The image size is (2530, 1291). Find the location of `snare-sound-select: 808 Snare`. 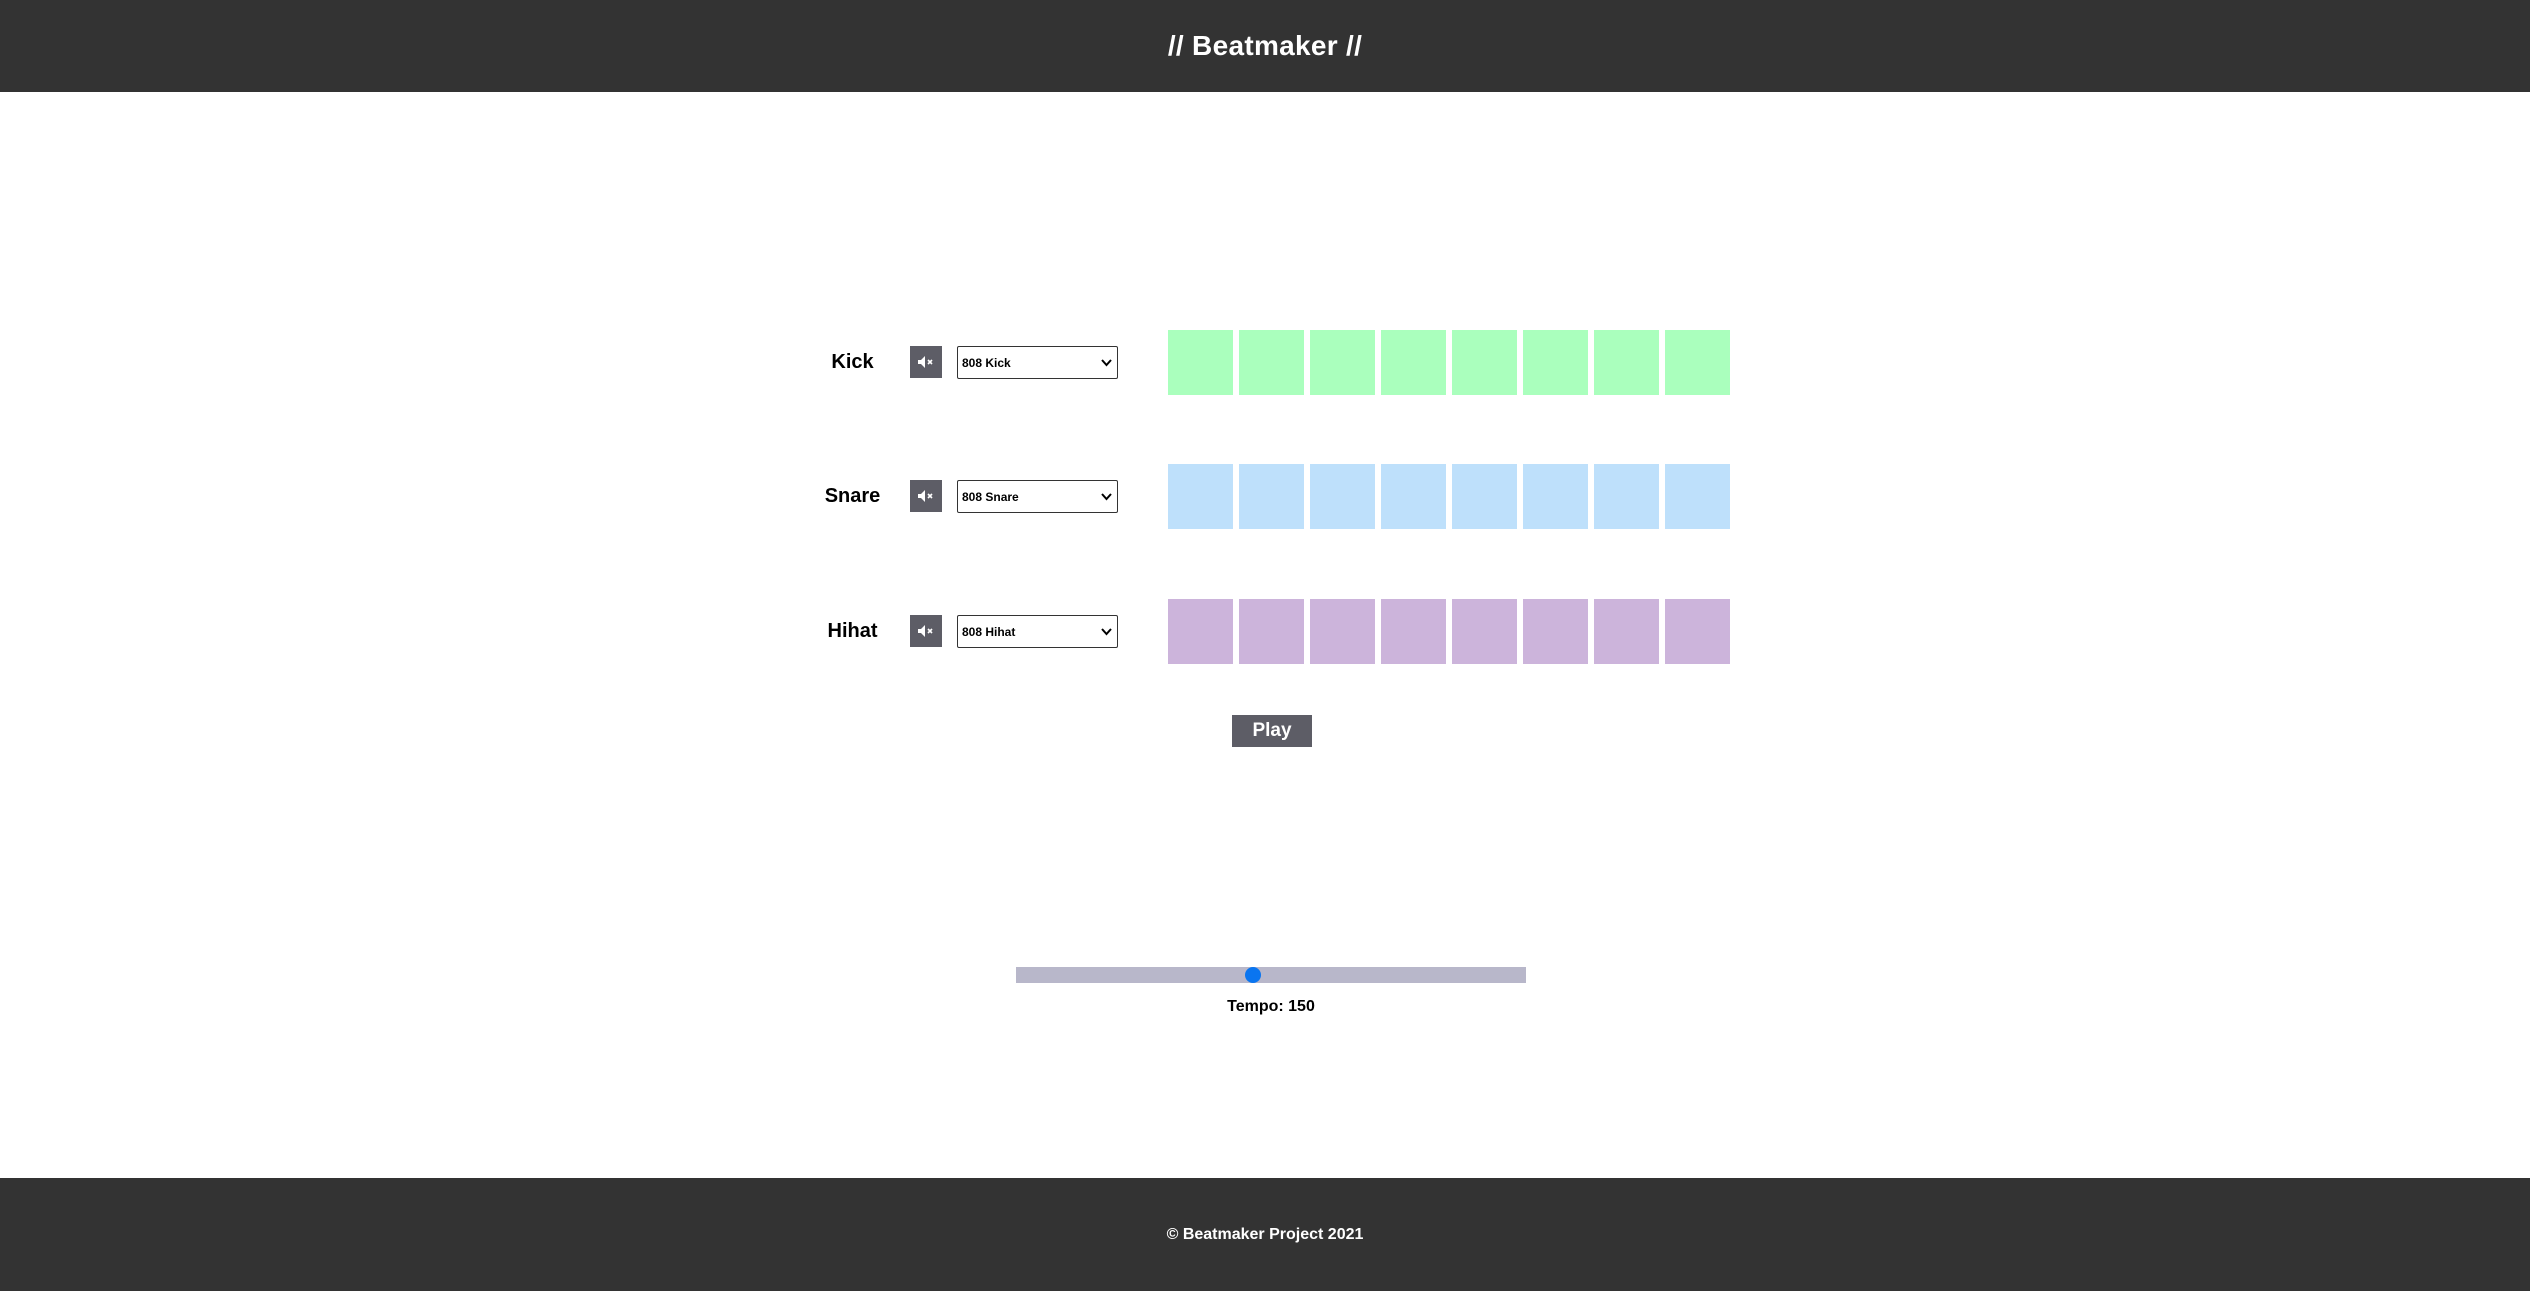

snare-sound-select: 808 Snare is located at coordinates (1037, 496).